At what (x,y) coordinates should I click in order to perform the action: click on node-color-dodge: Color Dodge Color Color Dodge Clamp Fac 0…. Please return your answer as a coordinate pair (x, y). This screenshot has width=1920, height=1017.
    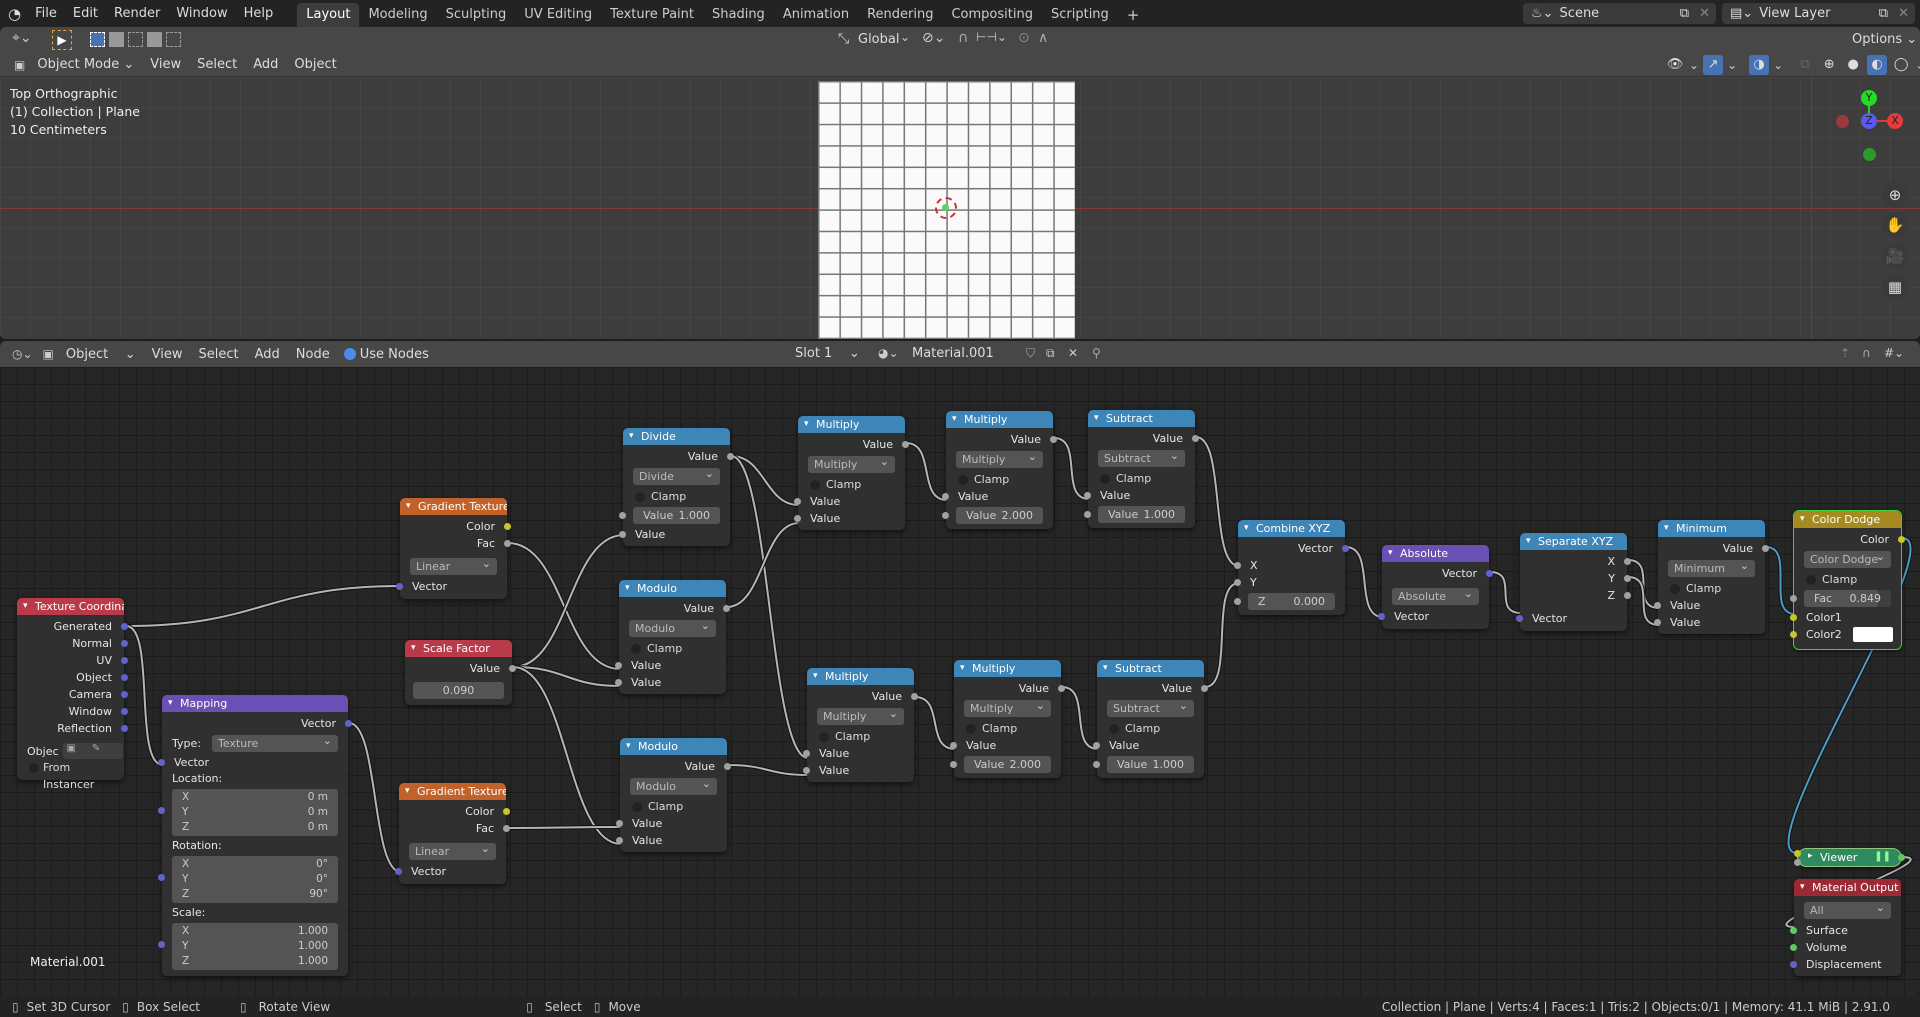
    Looking at the image, I should click on (1847, 580).